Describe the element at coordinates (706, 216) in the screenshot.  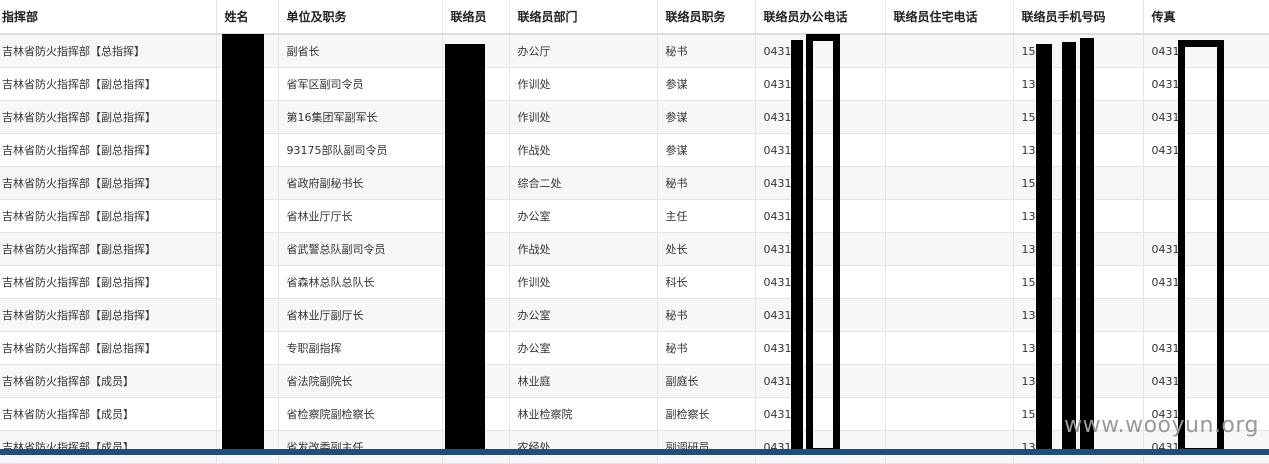
I see `cell-liaison-role: 主任` at that location.